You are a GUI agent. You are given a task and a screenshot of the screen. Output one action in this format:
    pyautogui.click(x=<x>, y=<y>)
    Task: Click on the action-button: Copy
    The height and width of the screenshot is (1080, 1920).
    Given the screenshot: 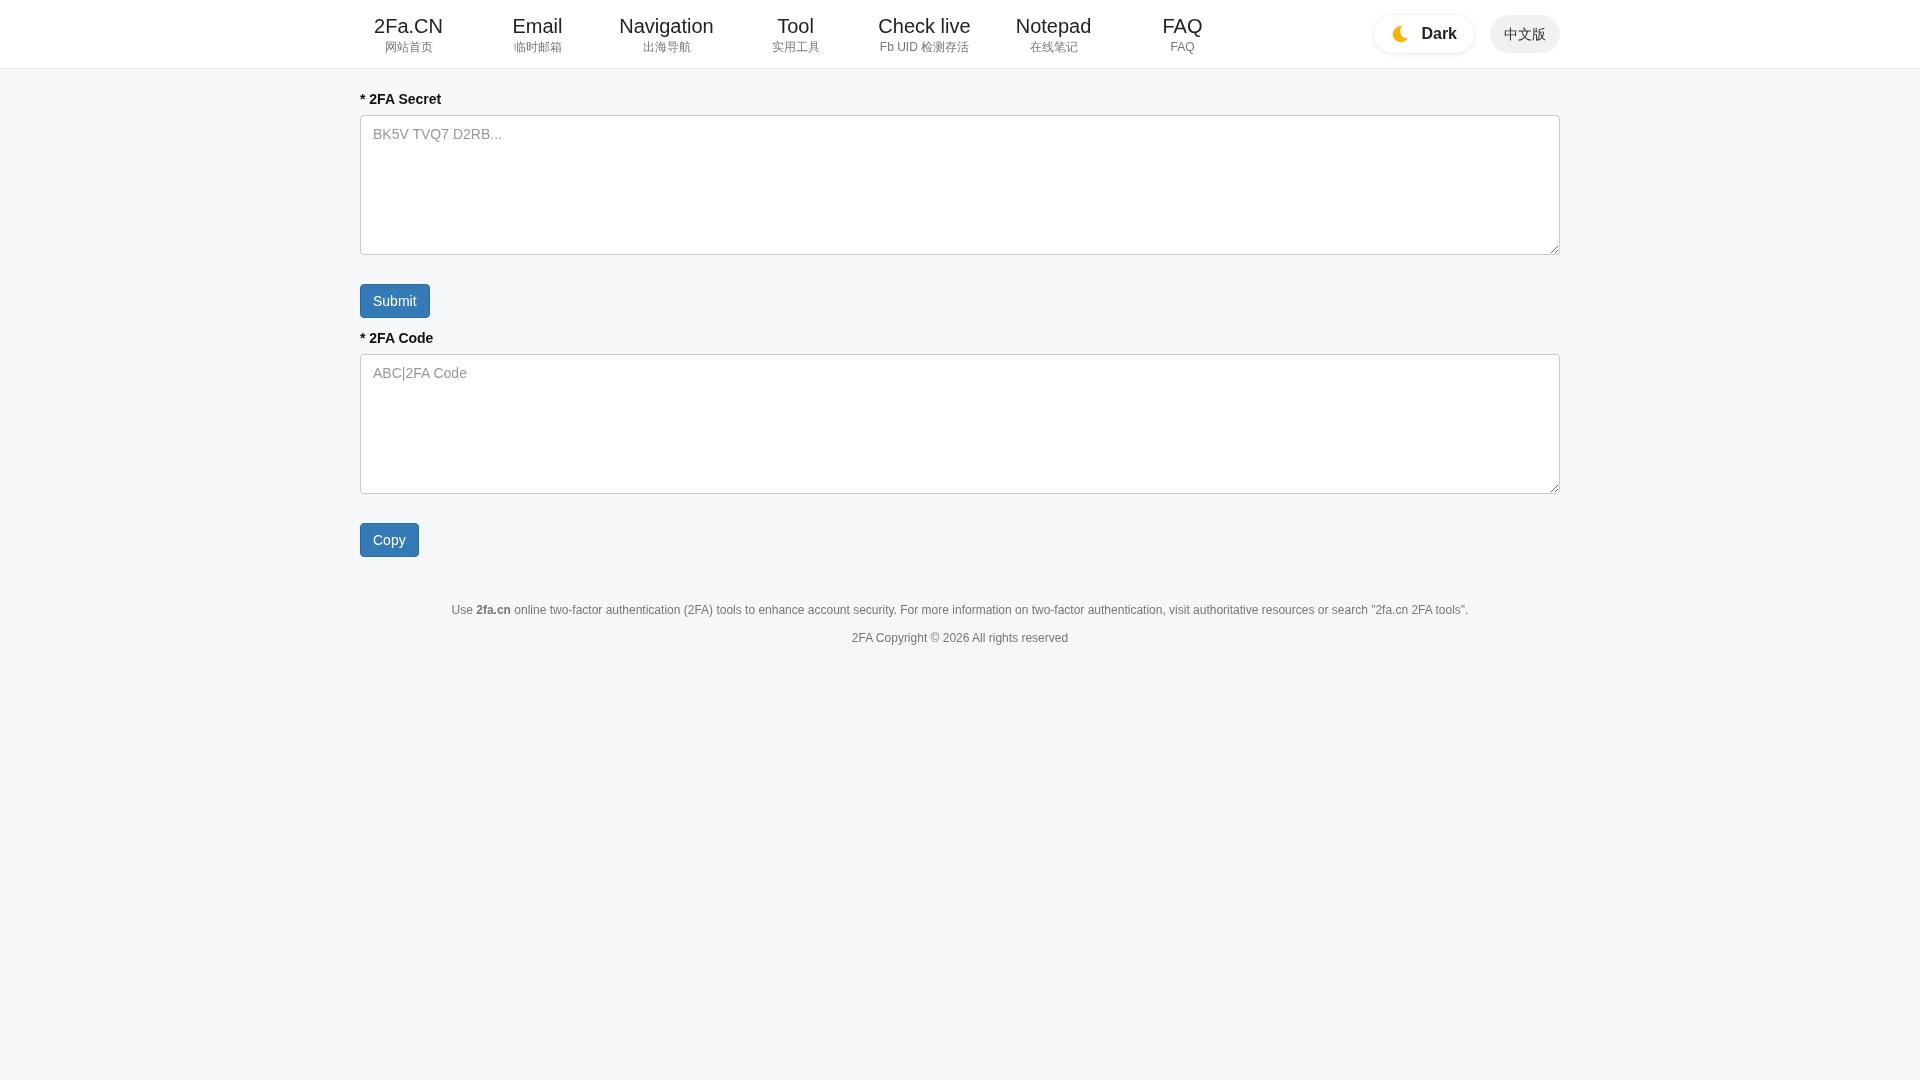 What is the action you would take?
    pyautogui.click(x=389, y=540)
    